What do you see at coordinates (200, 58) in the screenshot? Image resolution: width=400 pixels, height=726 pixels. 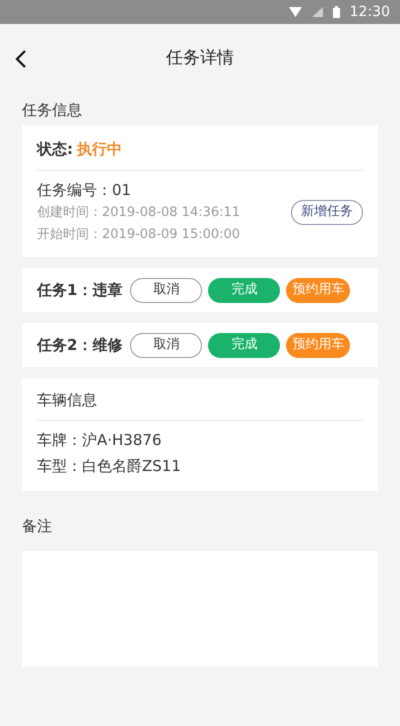 I see `page-title: 任务详情` at bounding box center [200, 58].